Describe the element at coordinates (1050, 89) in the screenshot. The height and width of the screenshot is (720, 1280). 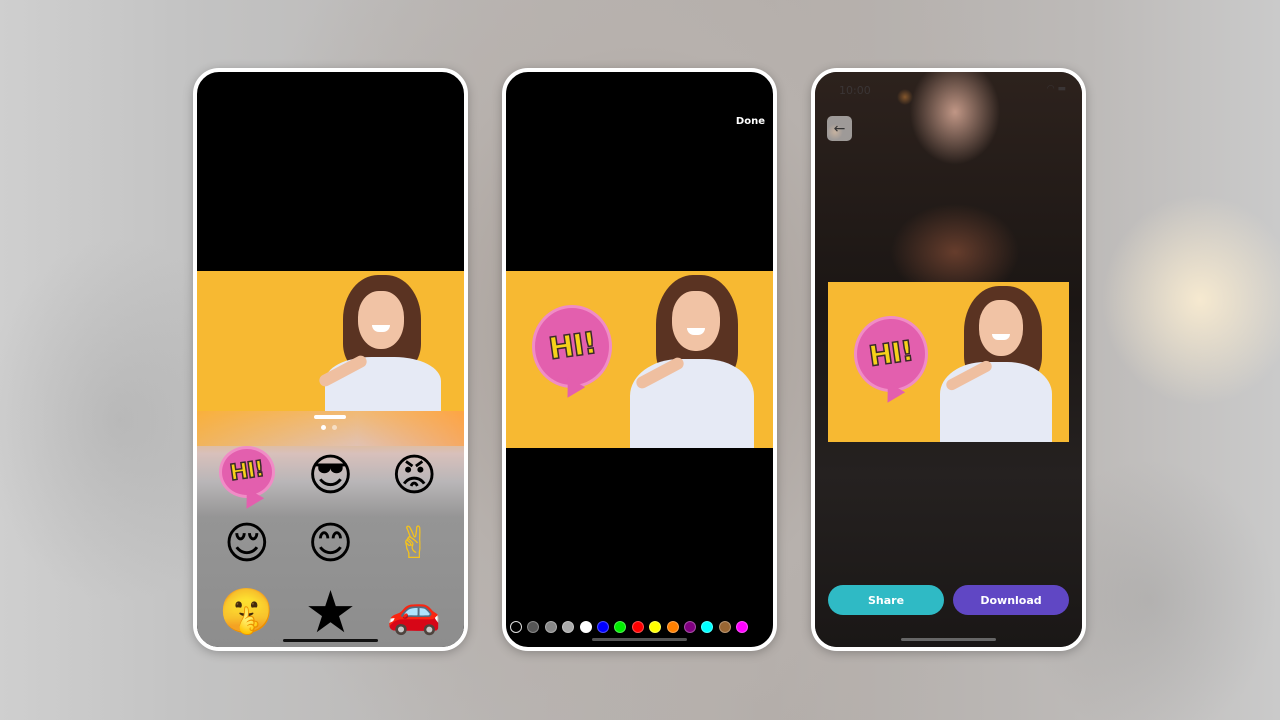
I see `wifi-icon: ◠` at that location.